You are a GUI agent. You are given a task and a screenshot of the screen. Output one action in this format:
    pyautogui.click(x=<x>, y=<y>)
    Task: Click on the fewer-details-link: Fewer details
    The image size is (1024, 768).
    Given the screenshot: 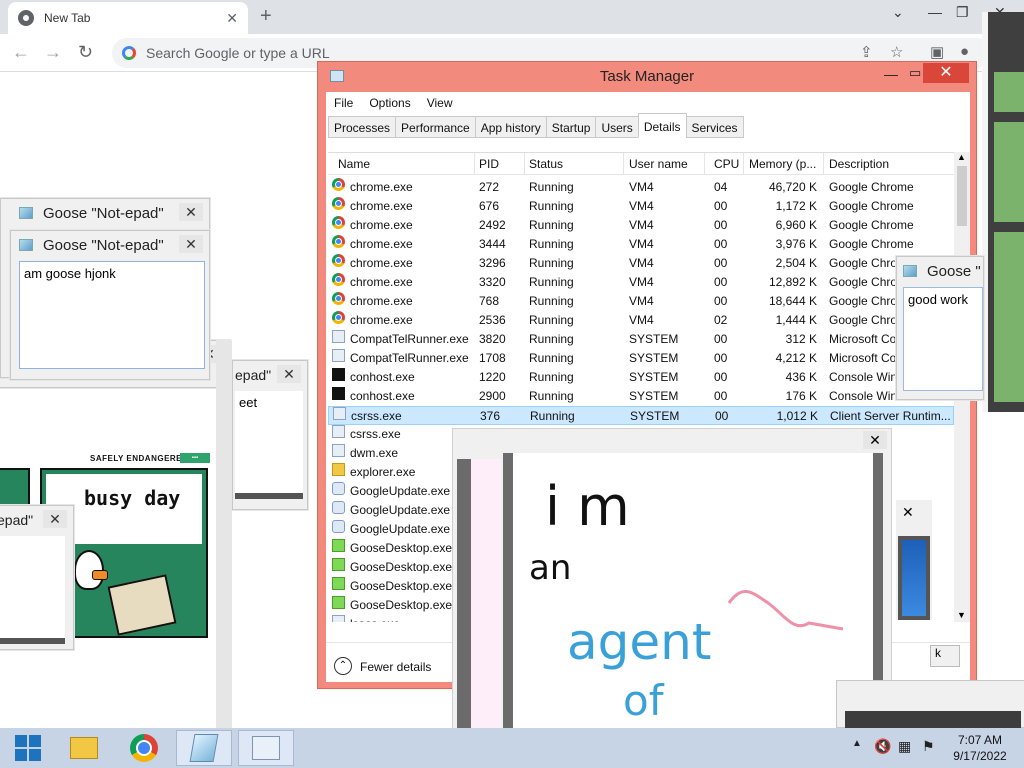 What is the action you would take?
    pyautogui.click(x=395, y=667)
    